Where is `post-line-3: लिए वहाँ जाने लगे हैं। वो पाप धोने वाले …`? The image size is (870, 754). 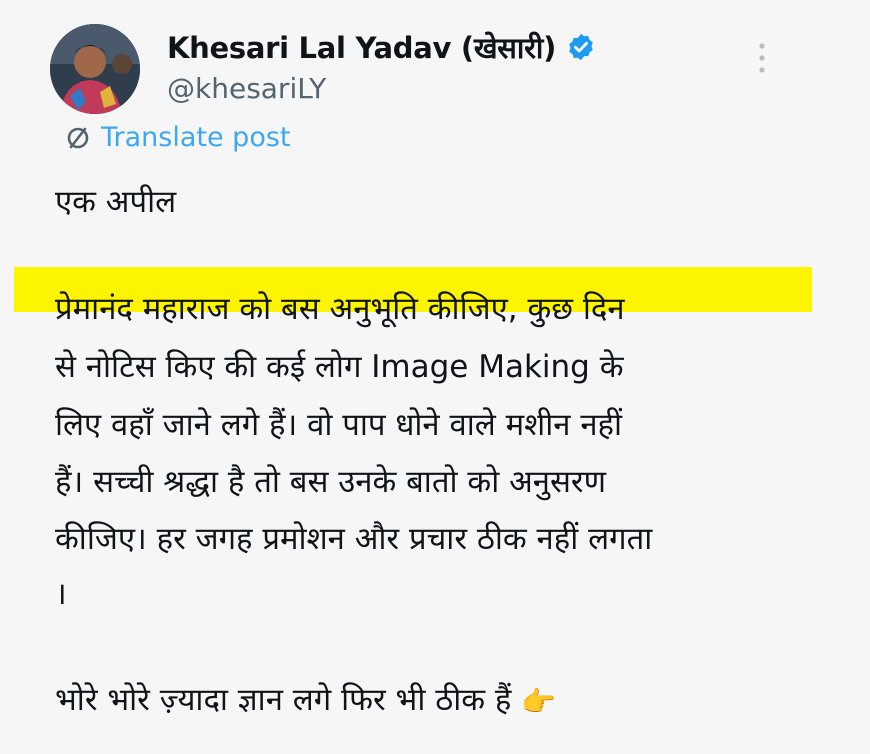 post-line-3: लिए वहाँ जाने लगे हैं। वो पाप धोने वाले … is located at coordinates (339, 425).